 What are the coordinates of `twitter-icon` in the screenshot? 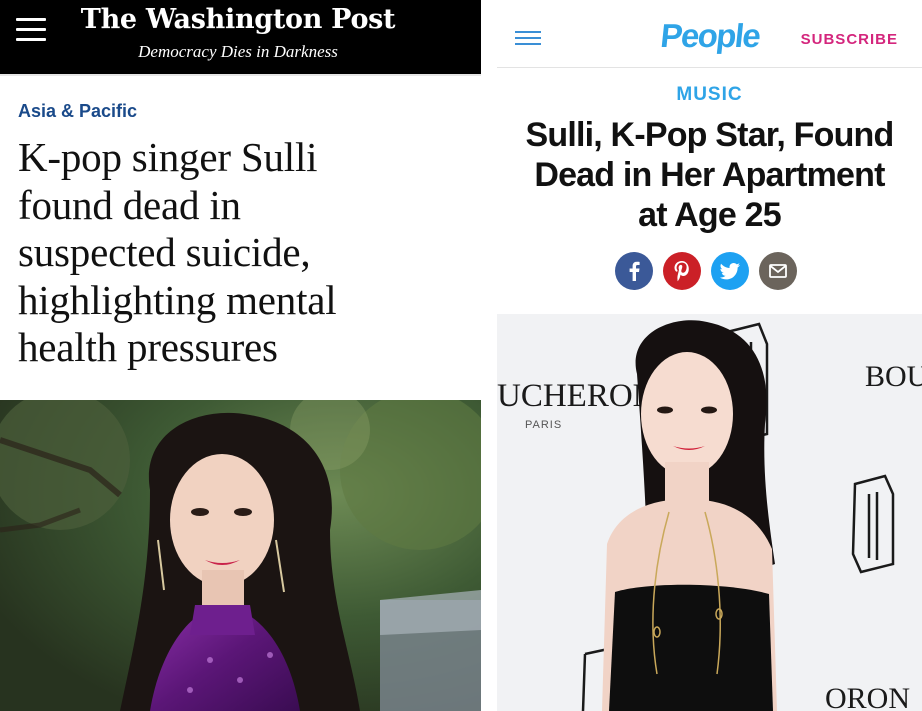 It's located at (730, 271).